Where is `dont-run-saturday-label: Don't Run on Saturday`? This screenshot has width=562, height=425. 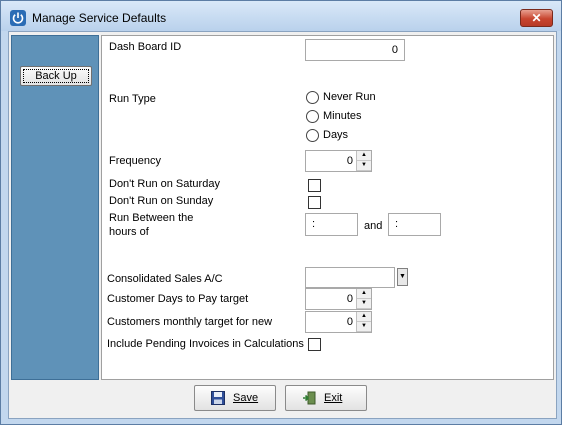 dont-run-saturday-label: Don't Run on Saturday is located at coordinates (164, 184).